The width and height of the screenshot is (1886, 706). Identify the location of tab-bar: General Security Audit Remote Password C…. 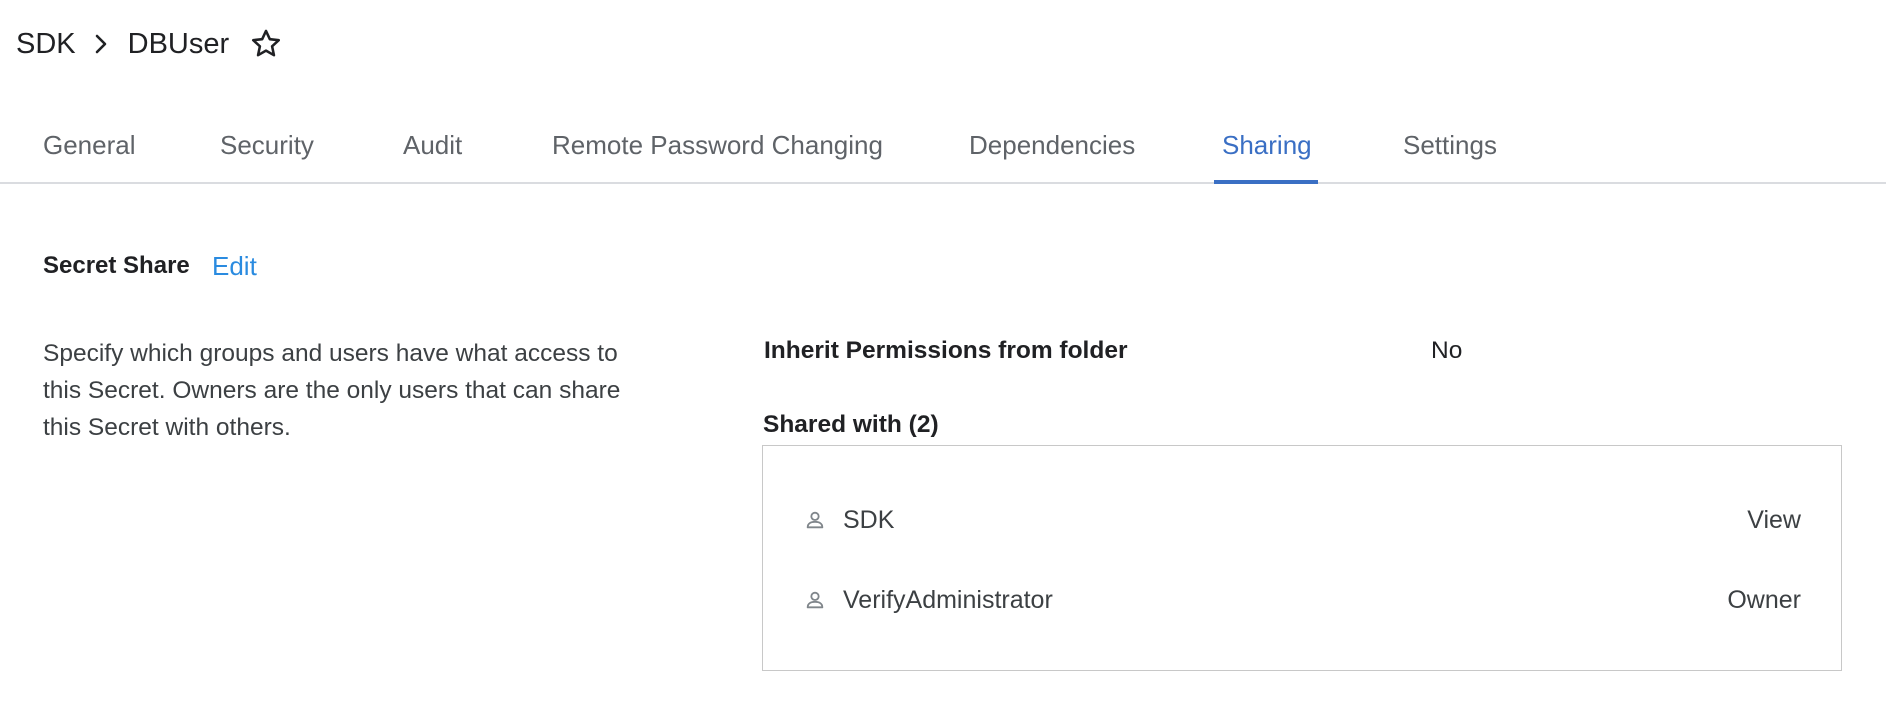
(943, 151).